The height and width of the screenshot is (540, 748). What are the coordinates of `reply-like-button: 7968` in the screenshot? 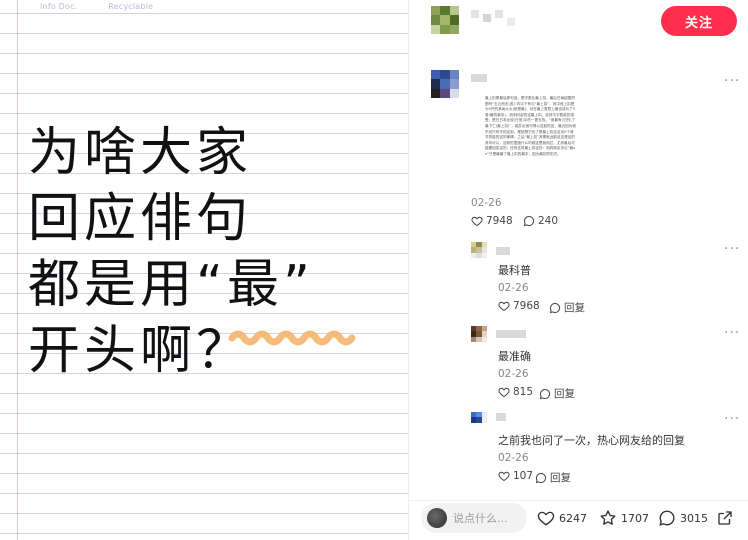 It's located at (519, 306).